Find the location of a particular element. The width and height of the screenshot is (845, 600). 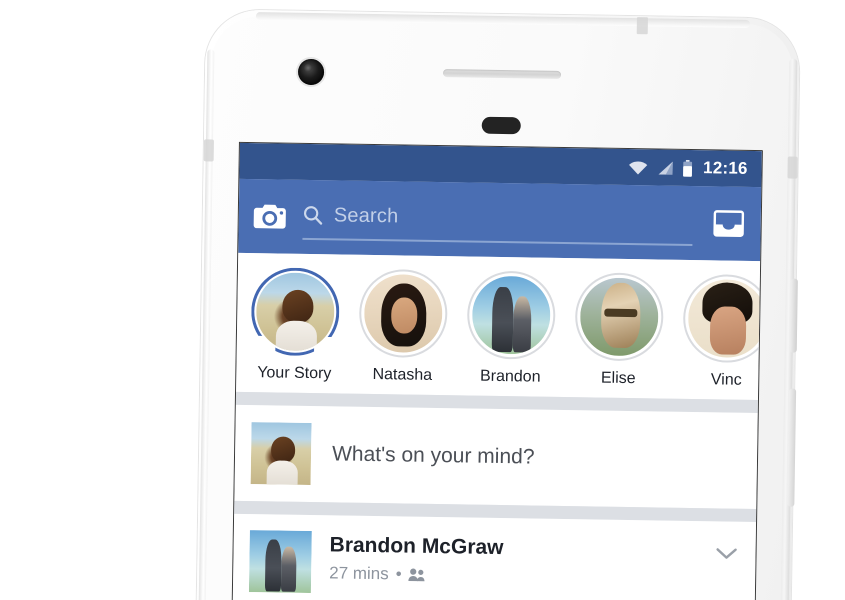

messenger-inbox-icon is located at coordinates (729, 223).